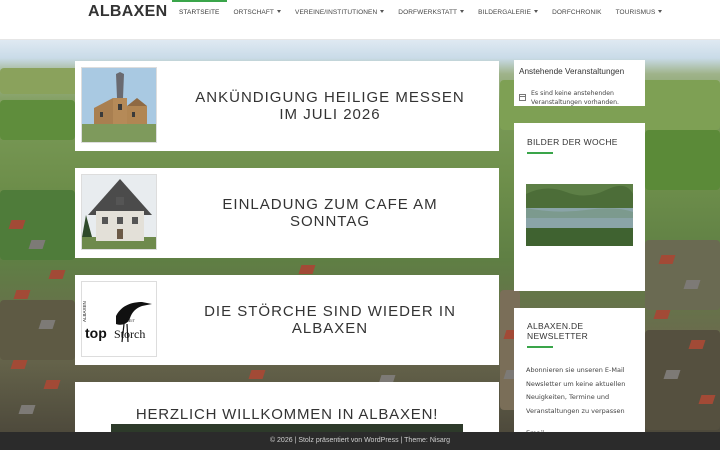  Describe the element at coordinates (119, 105) in the screenshot. I see `church-tower-thumbnail` at that location.